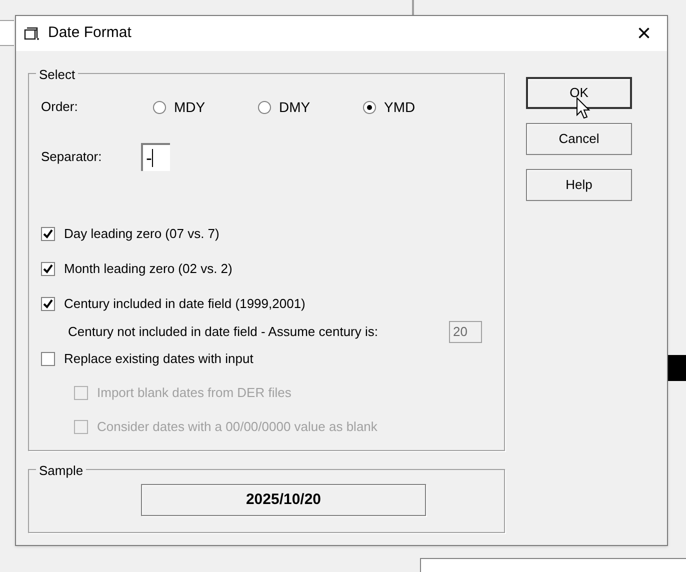 Image resolution: width=686 pixels, height=572 pixels. I want to click on window-title: Date Format, so click(90, 33).